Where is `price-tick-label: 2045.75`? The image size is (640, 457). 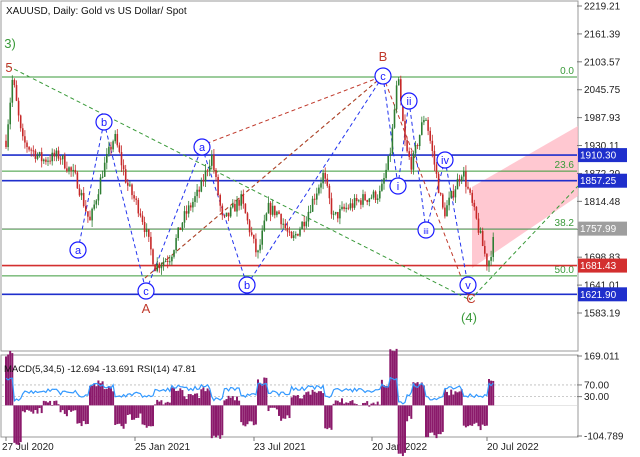 price-tick-label: 2045.75 is located at coordinates (602, 90).